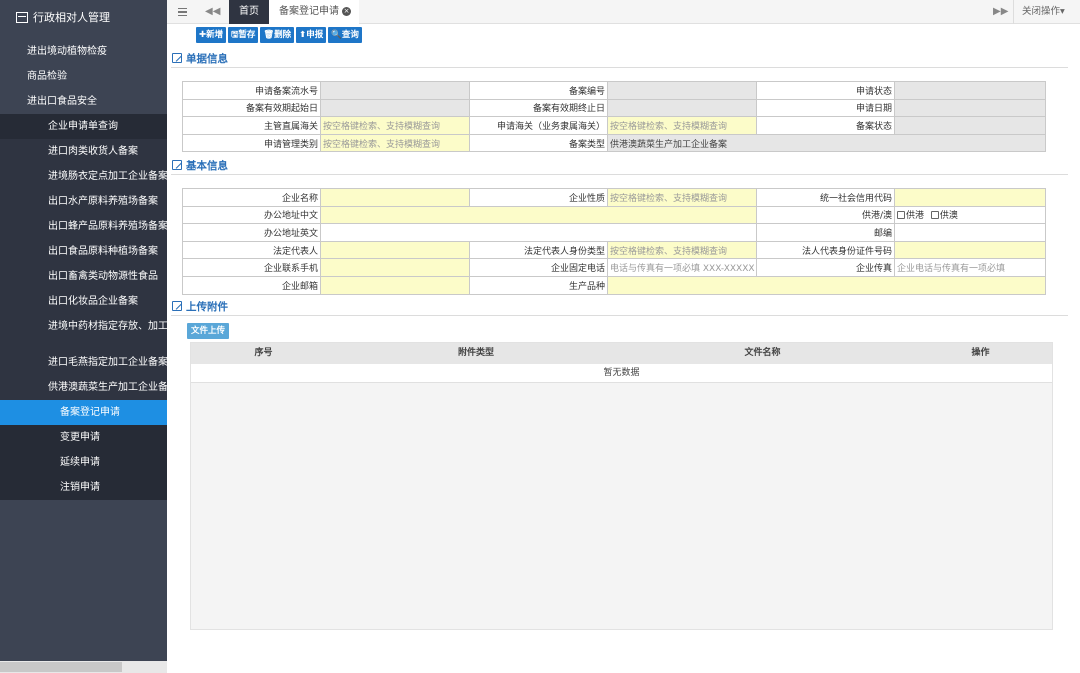 This screenshot has height=673, width=1080. What do you see at coordinates (207, 307) in the screenshot?
I see `section-title-attachments: 上传附件` at bounding box center [207, 307].